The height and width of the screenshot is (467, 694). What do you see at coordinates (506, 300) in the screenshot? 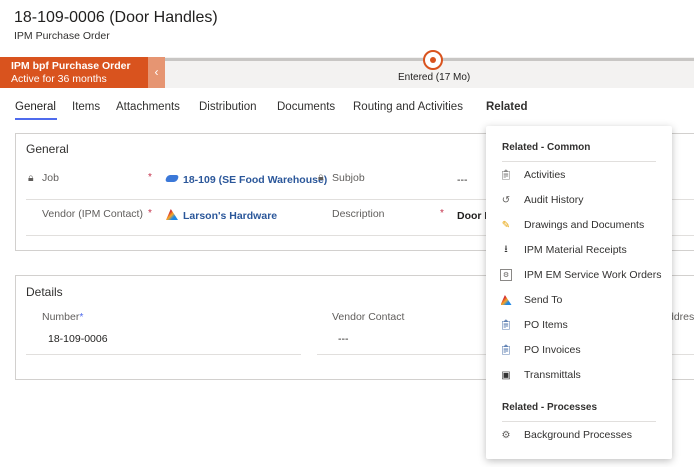
I see `send-to-icon` at bounding box center [506, 300].